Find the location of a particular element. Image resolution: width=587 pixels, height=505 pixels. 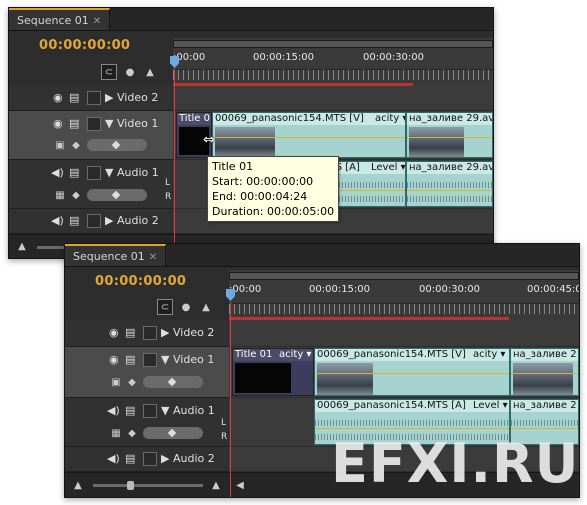

timeline-tools: ⊂ ● ▲ is located at coordinates (185, 307).